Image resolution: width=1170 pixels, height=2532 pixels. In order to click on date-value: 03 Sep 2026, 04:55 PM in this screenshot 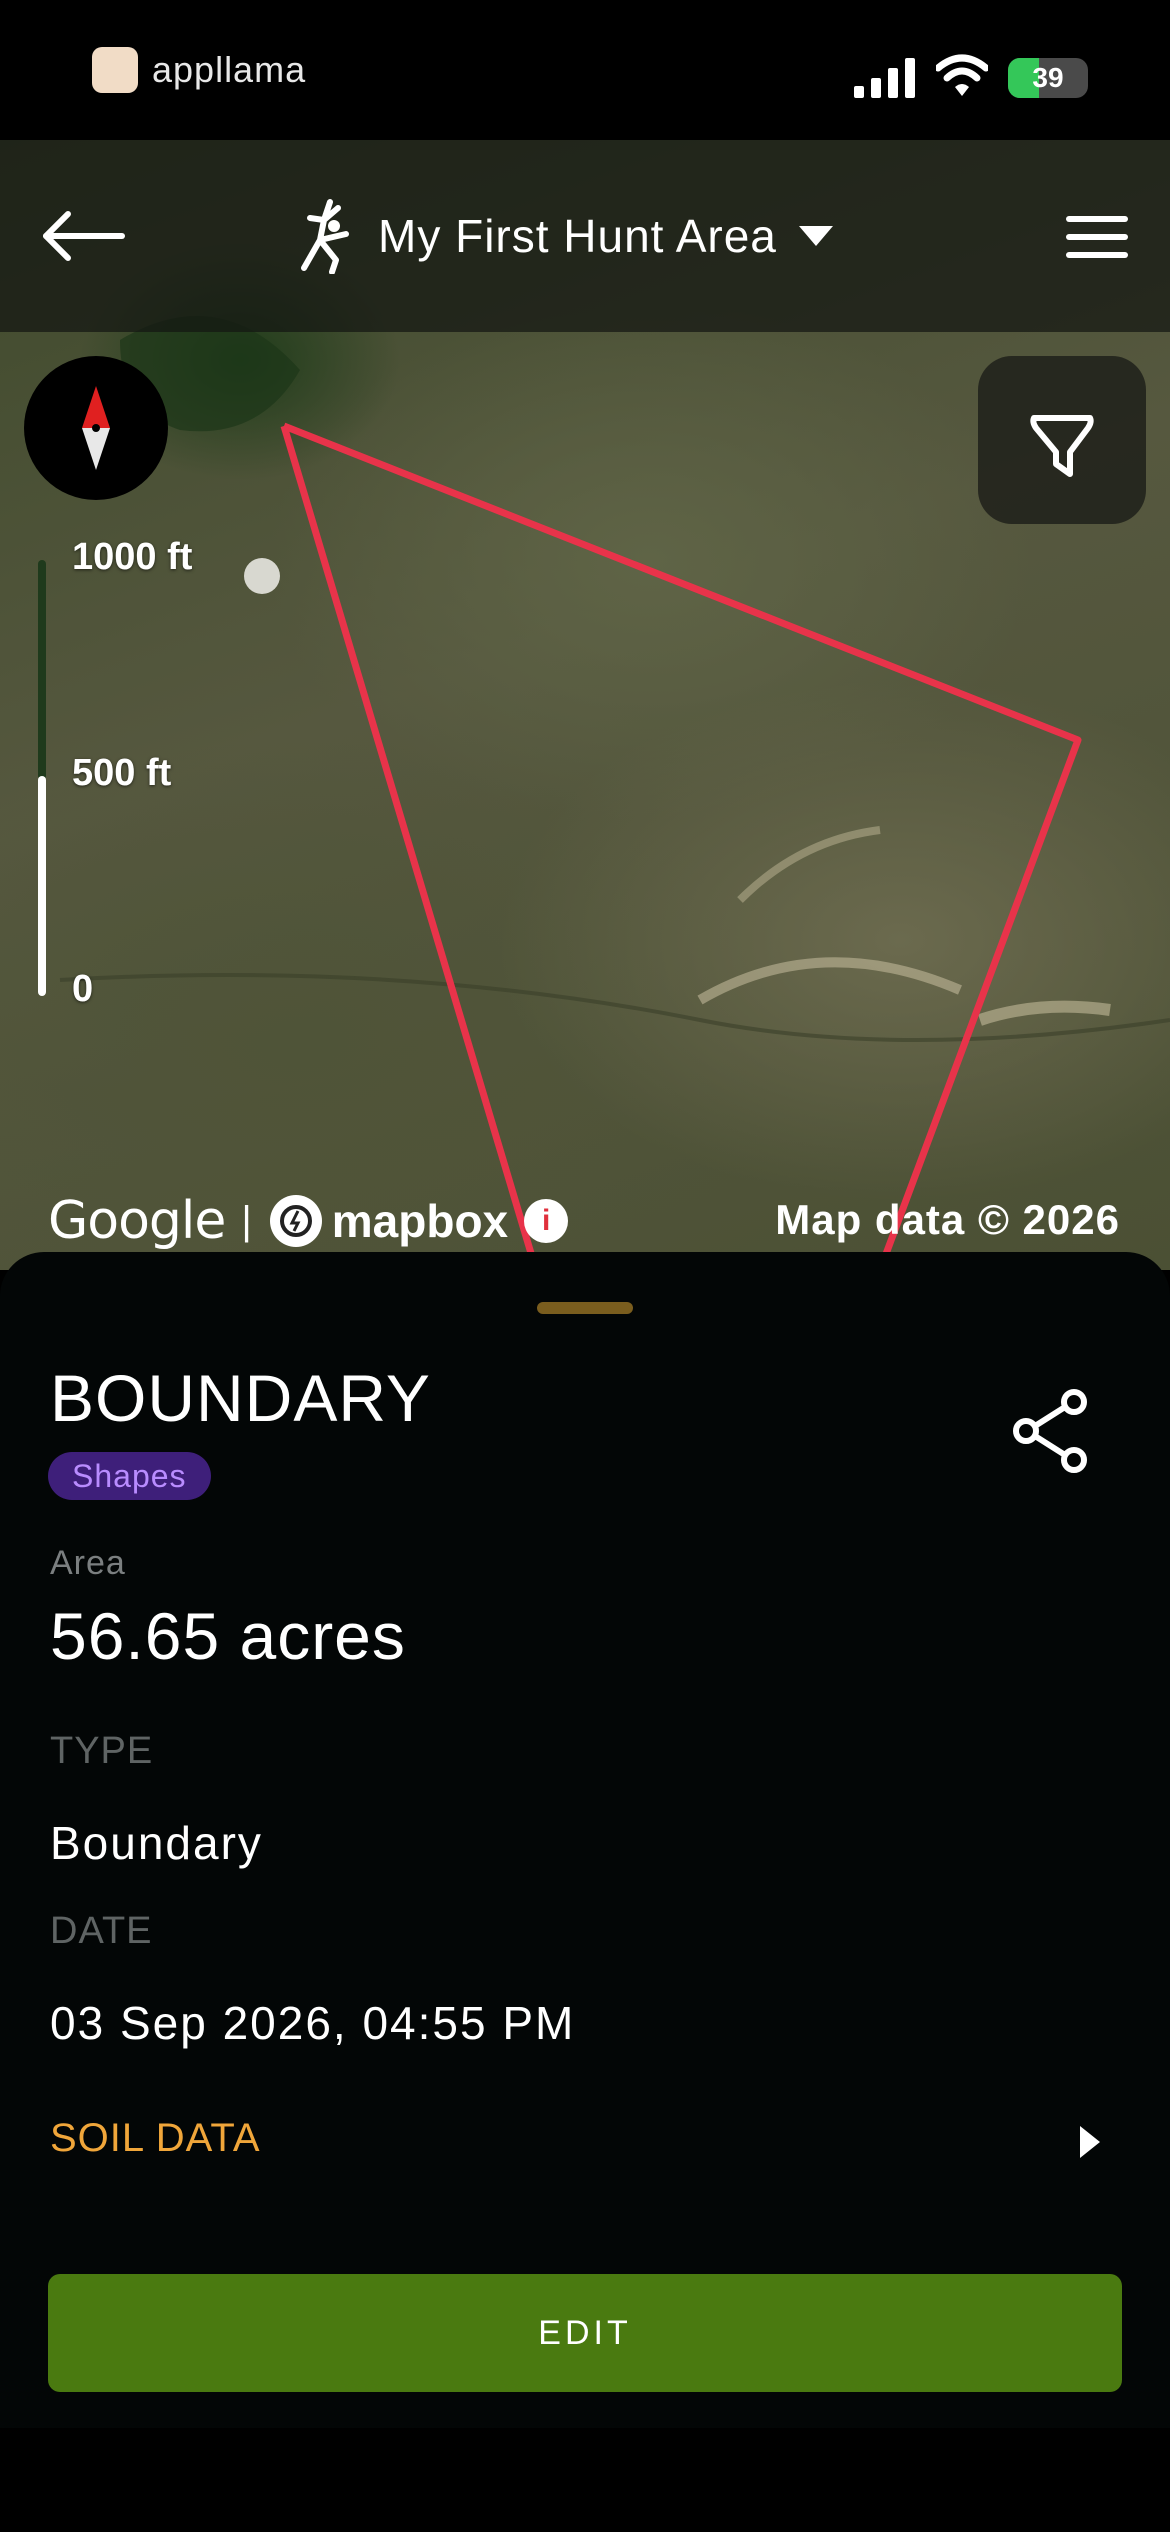, I will do `click(313, 2023)`.